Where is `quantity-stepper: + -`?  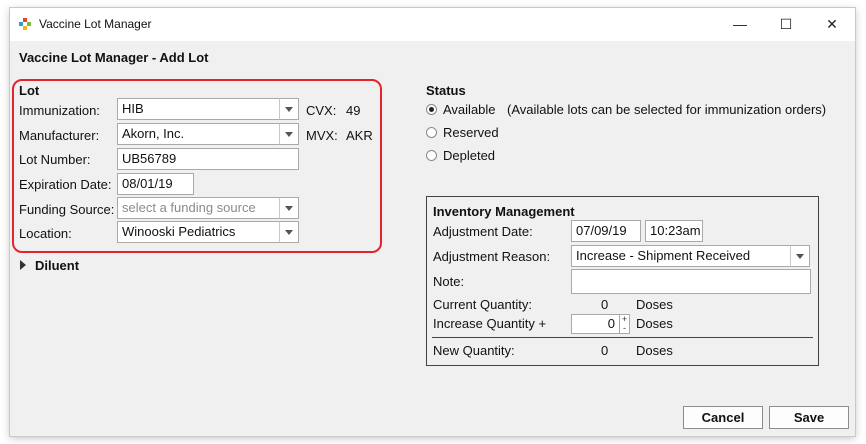
quantity-stepper: + - is located at coordinates (624, 324).